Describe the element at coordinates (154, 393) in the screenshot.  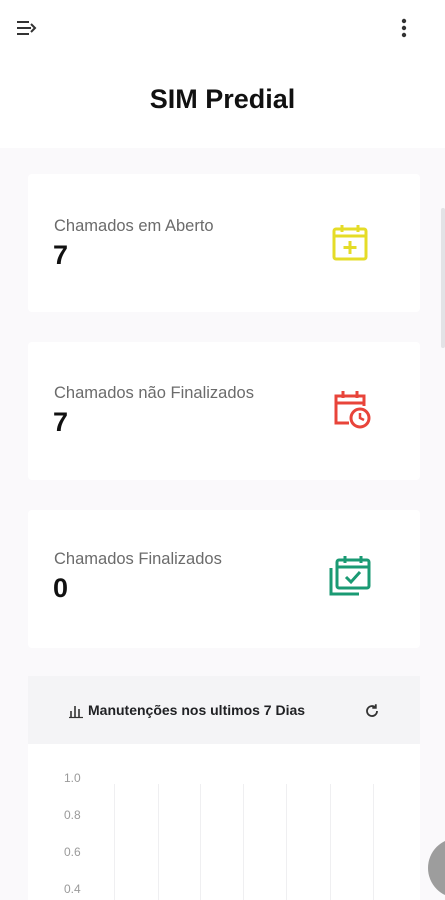
I see `card-label: Chamados não Finalizados` at that location.